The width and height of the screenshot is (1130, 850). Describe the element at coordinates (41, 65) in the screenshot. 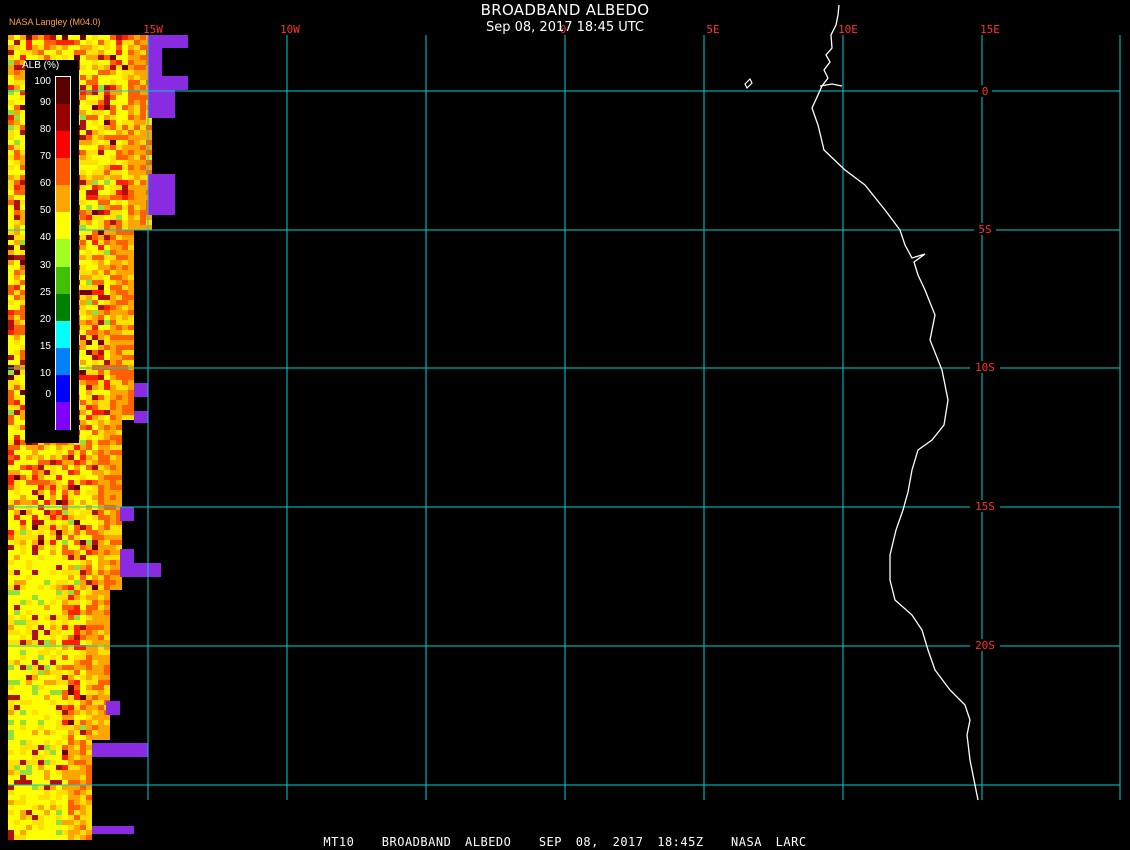

I see `legend-title: ALB (%)` at that location.